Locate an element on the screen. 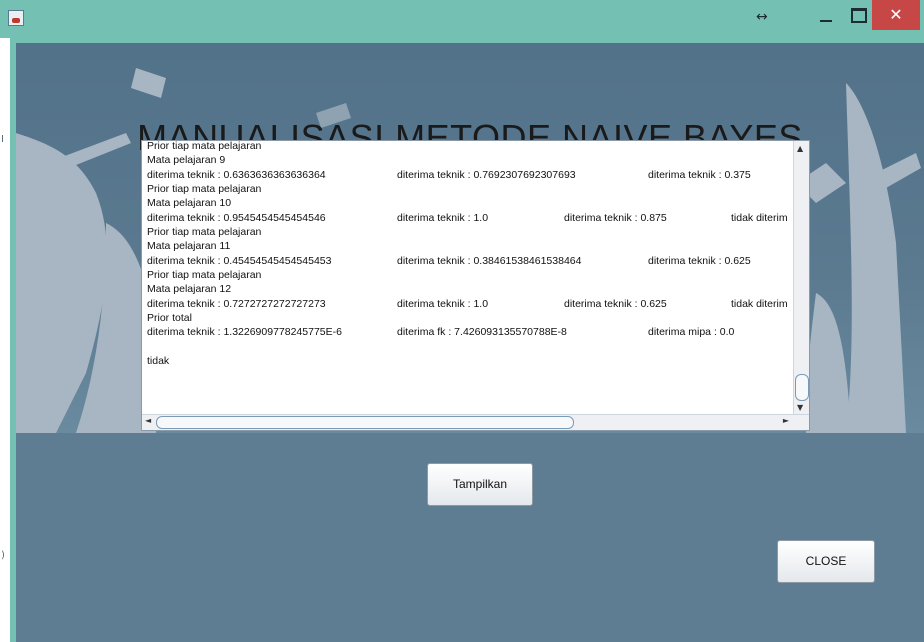  output-line: Prior total is located at coordinates (169, 318).